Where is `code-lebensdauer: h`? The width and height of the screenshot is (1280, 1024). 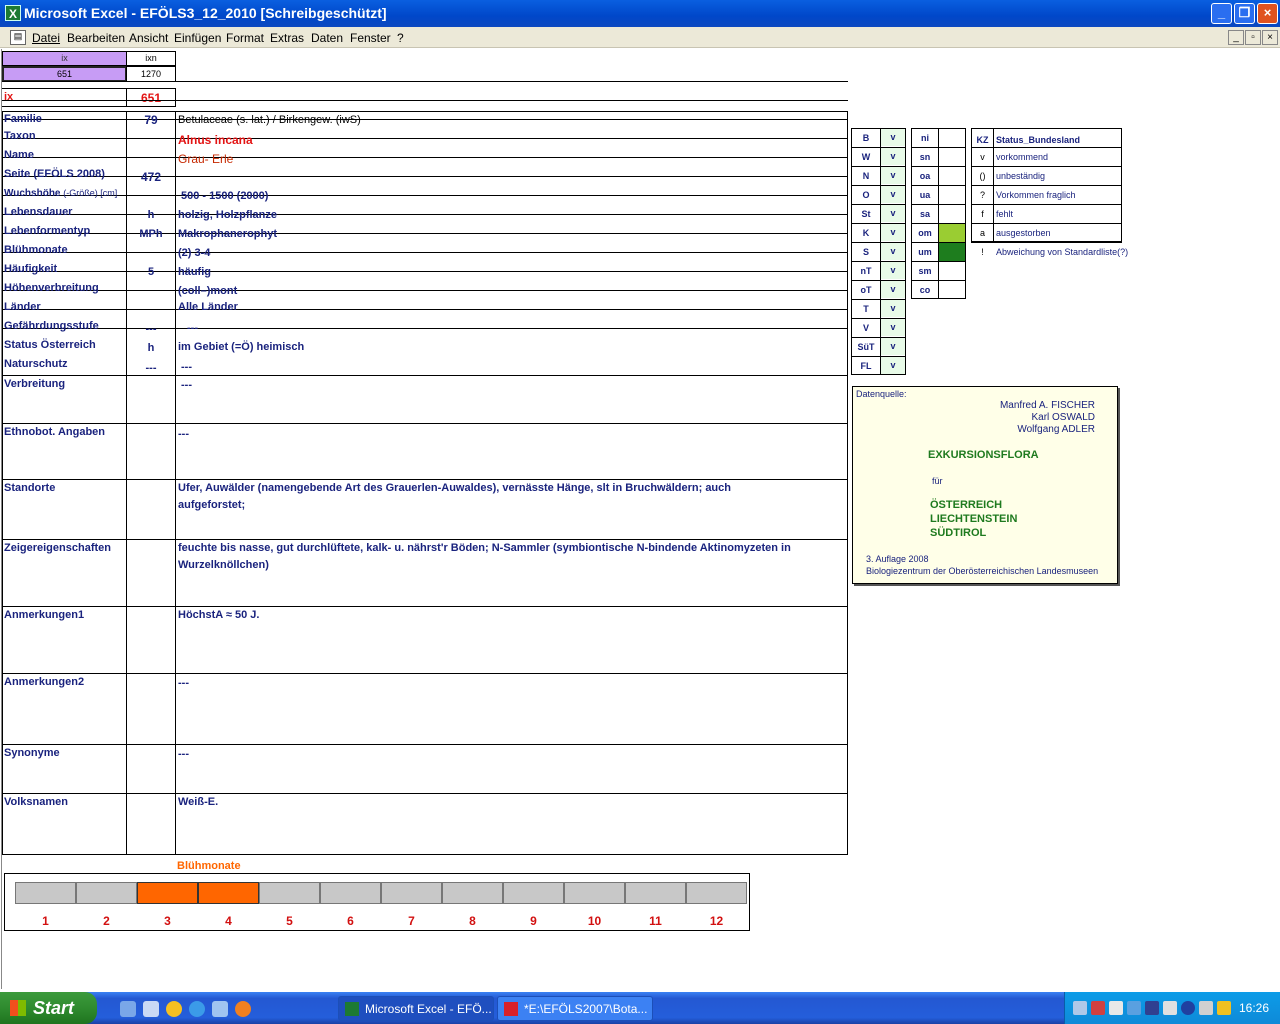
code-lebensdauer: h is located at coordinates (151, 215).